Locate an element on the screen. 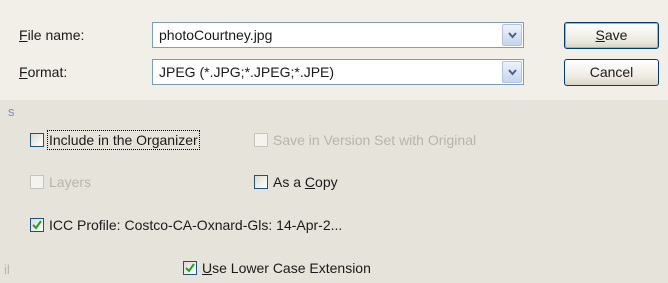 Image resolution: width=668 pixels, height=283 pixels. format-dropdown-button is located at coordinates (512, 72).